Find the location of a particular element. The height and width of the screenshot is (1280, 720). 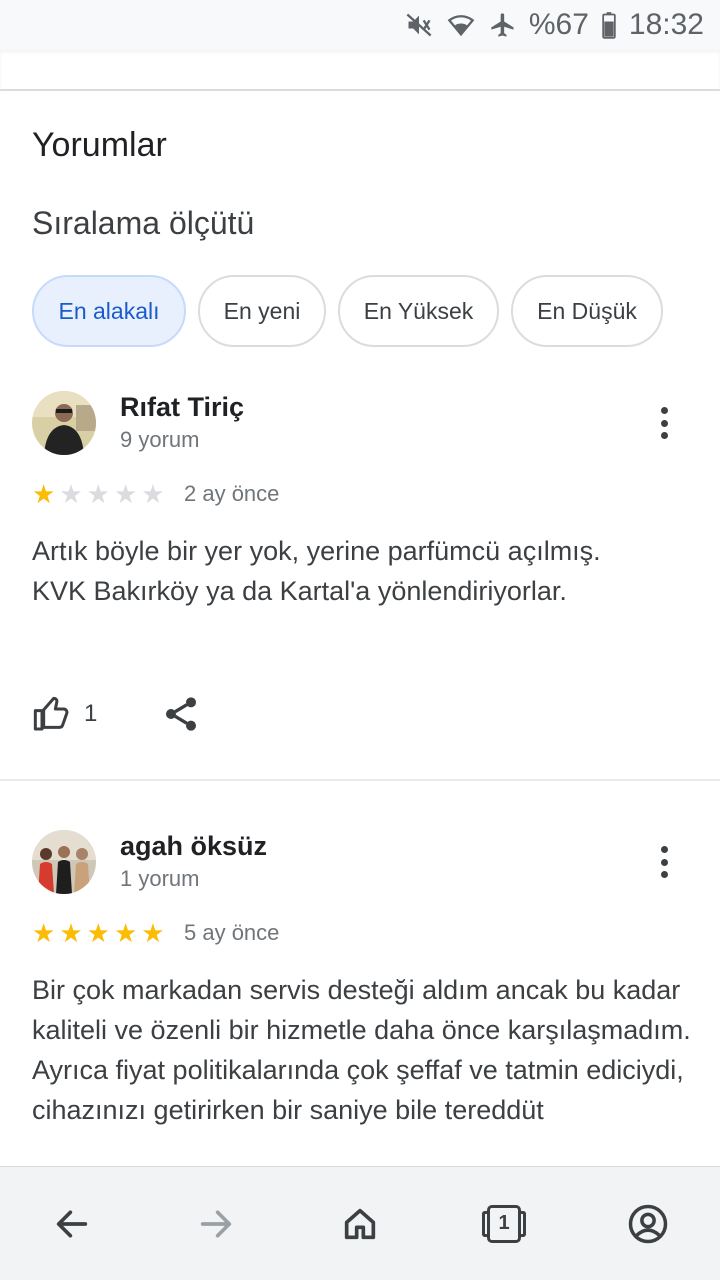

clock: 18:32 is located at coordinates (666, 24).